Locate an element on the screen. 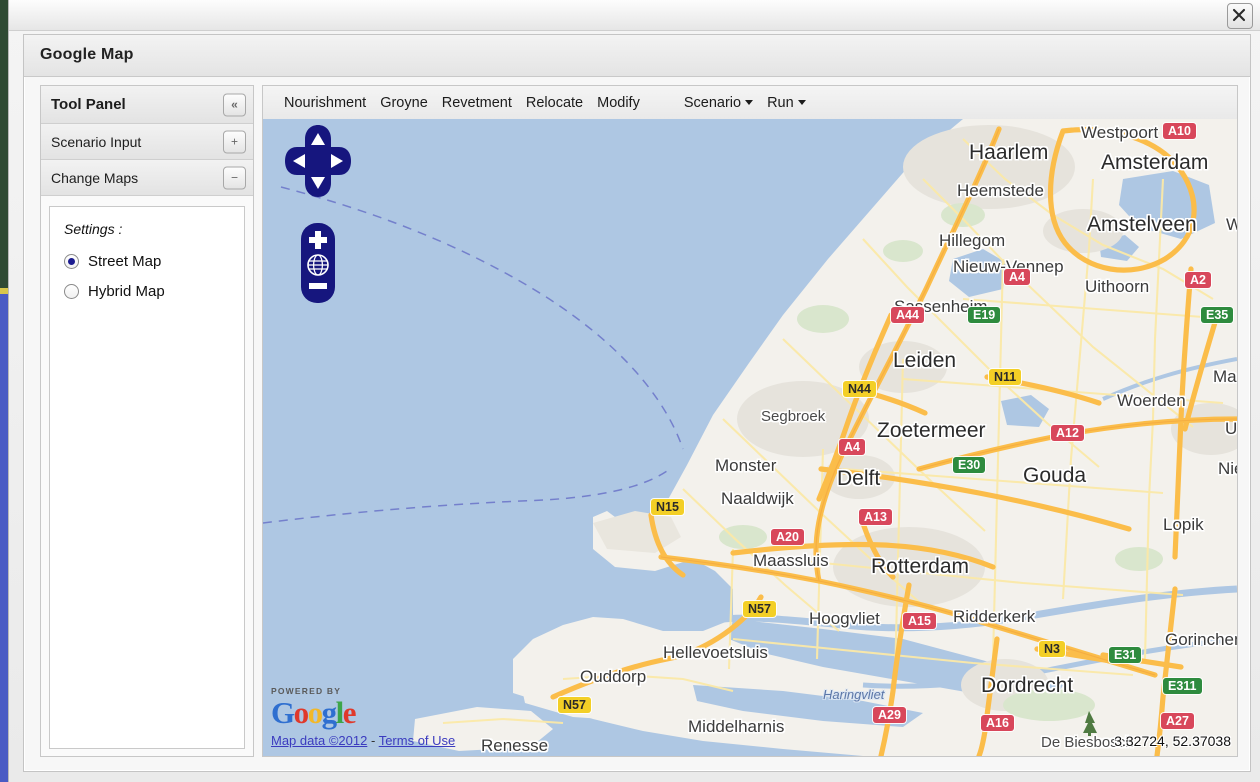  menu-item-groyne: Groyne is located at coordinates (404, 103).